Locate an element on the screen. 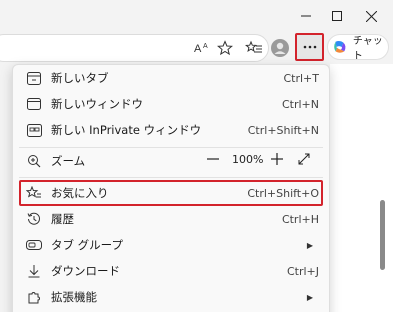  new-tab-icon is located at coordinates (34, 78).